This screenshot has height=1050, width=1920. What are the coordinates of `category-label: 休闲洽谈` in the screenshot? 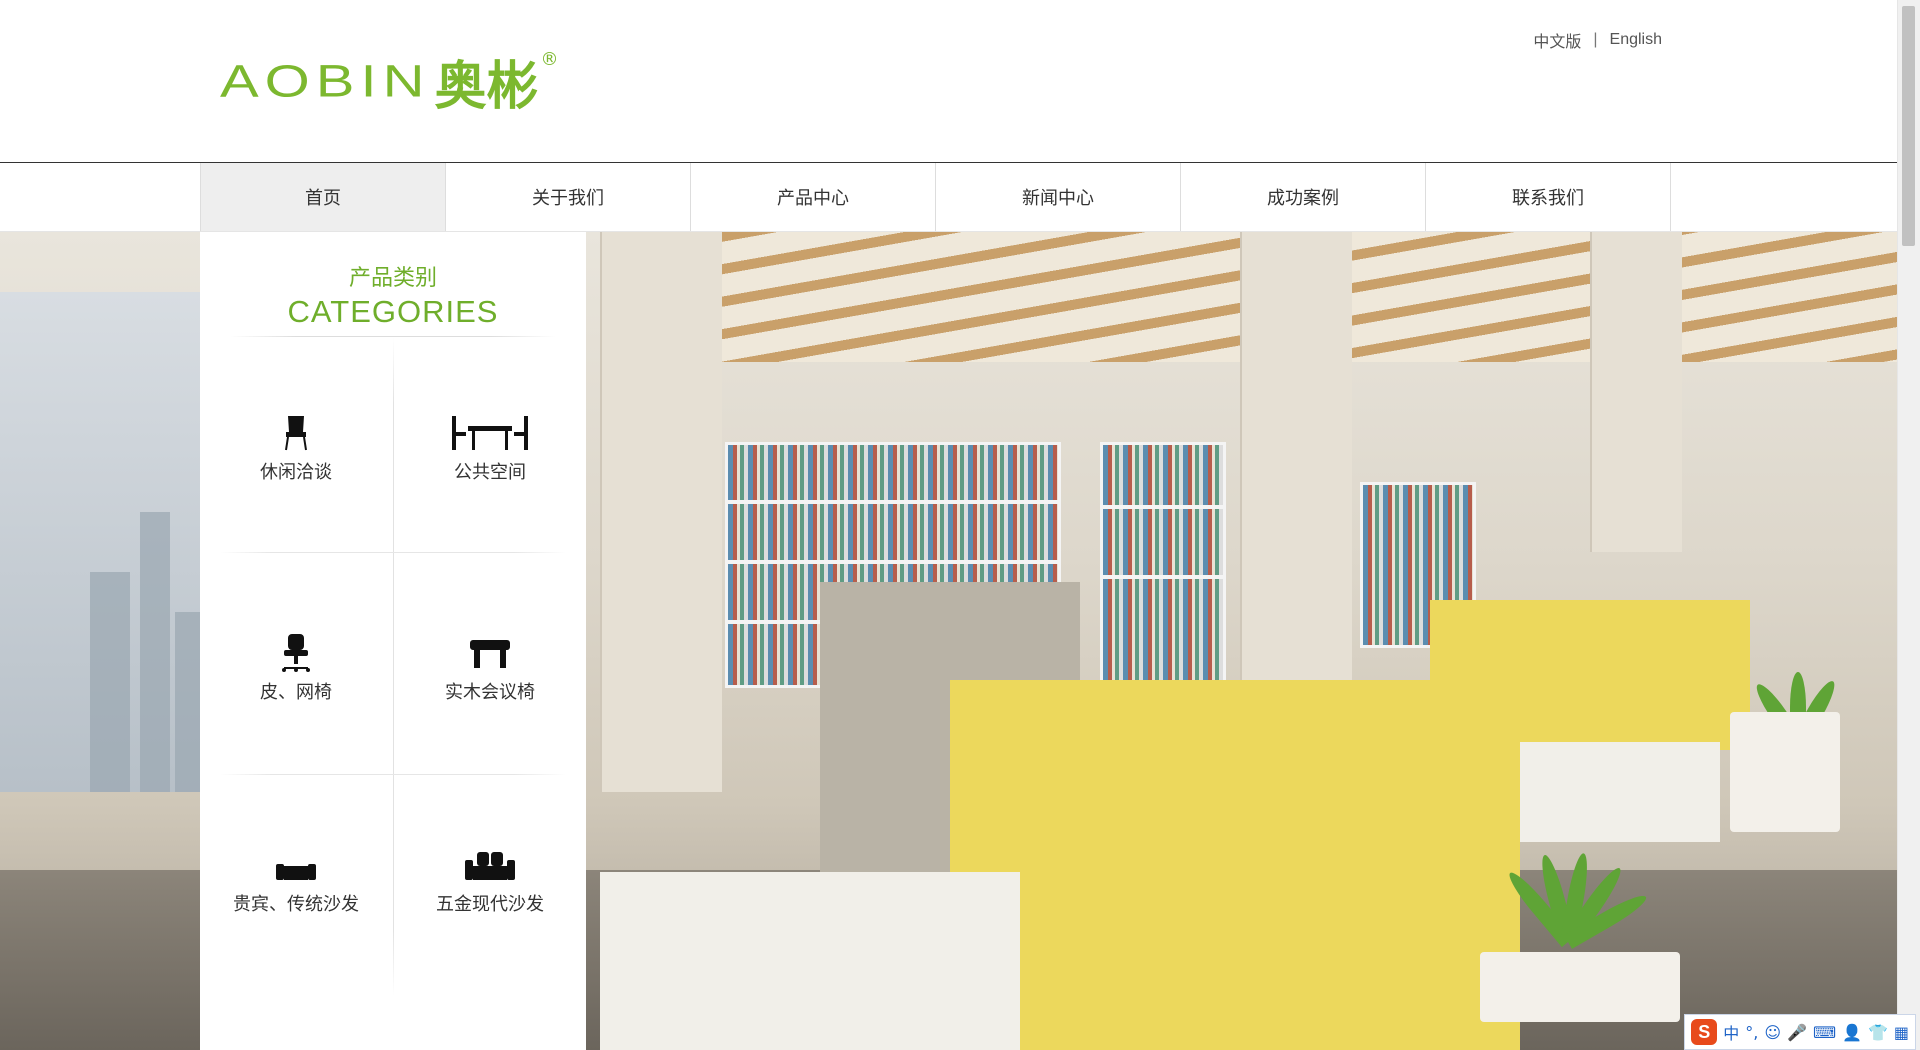 It's located at (296, 472).